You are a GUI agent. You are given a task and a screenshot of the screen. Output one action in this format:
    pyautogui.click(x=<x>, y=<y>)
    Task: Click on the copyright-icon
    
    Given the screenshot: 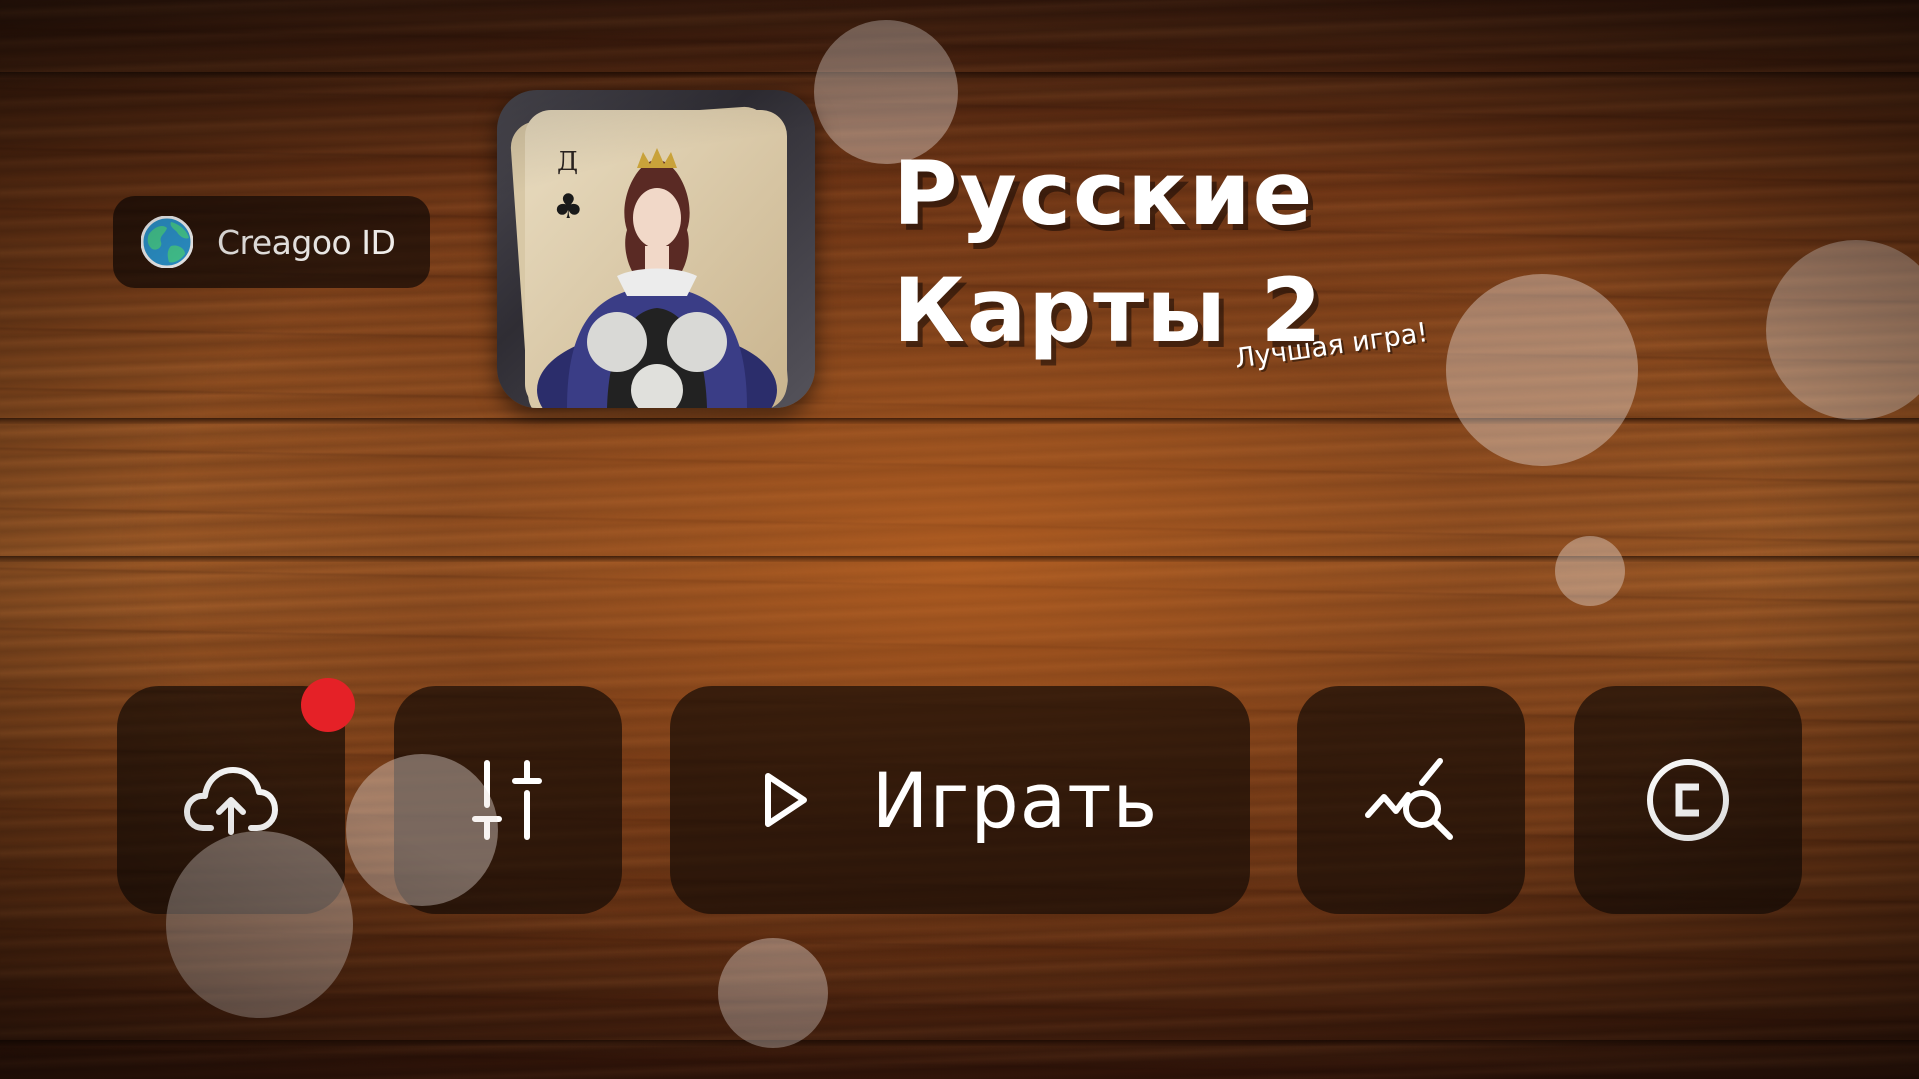 What is the action you would take?
    pyautogui.click(x=1688, y=800)
    